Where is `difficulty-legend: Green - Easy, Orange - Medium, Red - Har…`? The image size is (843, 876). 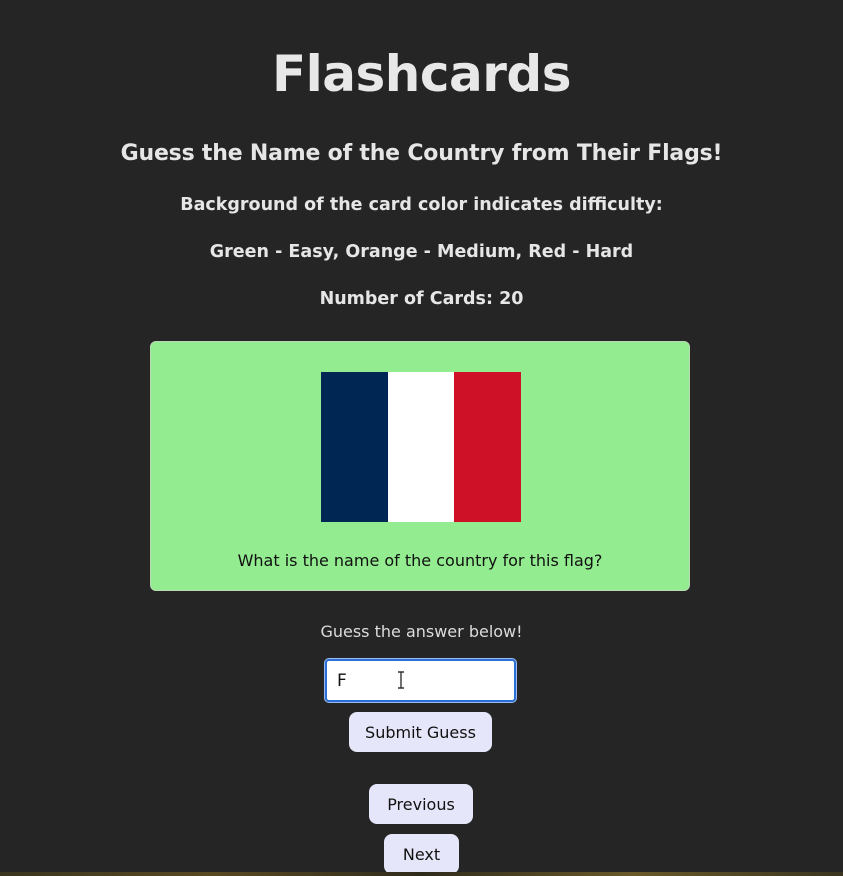
difficulty-legend: Green - Easy, Orange - Medium, Red - Har… is located at coordinates (421, 252).